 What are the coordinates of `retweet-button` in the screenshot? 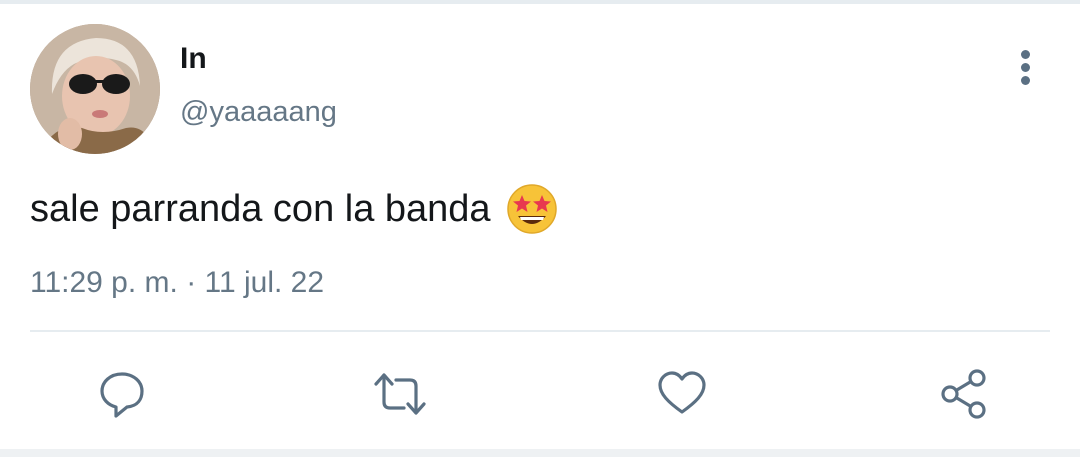 It's located at (400, 394).